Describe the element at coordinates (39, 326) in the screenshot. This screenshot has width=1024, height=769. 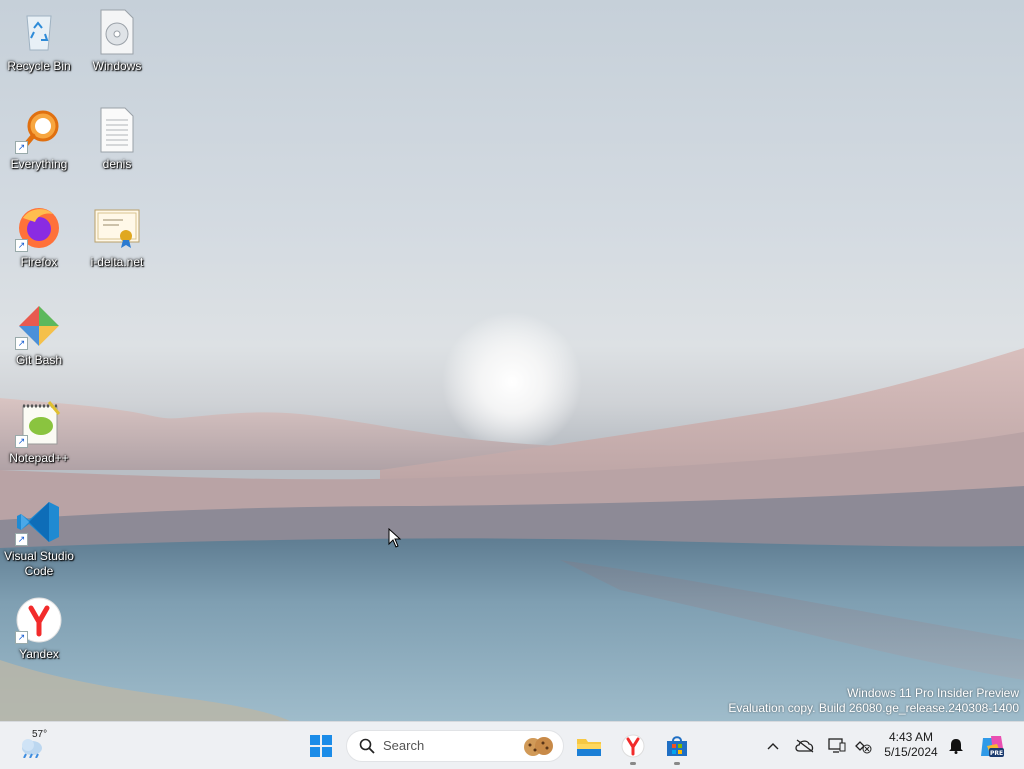
I see `git-bash-icon: ↗` at that location.